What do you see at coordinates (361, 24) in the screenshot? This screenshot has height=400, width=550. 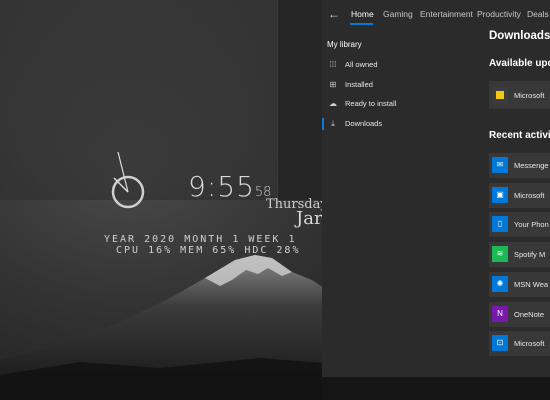 I see `active-tab-indicator` at bounding box center [361, 24].